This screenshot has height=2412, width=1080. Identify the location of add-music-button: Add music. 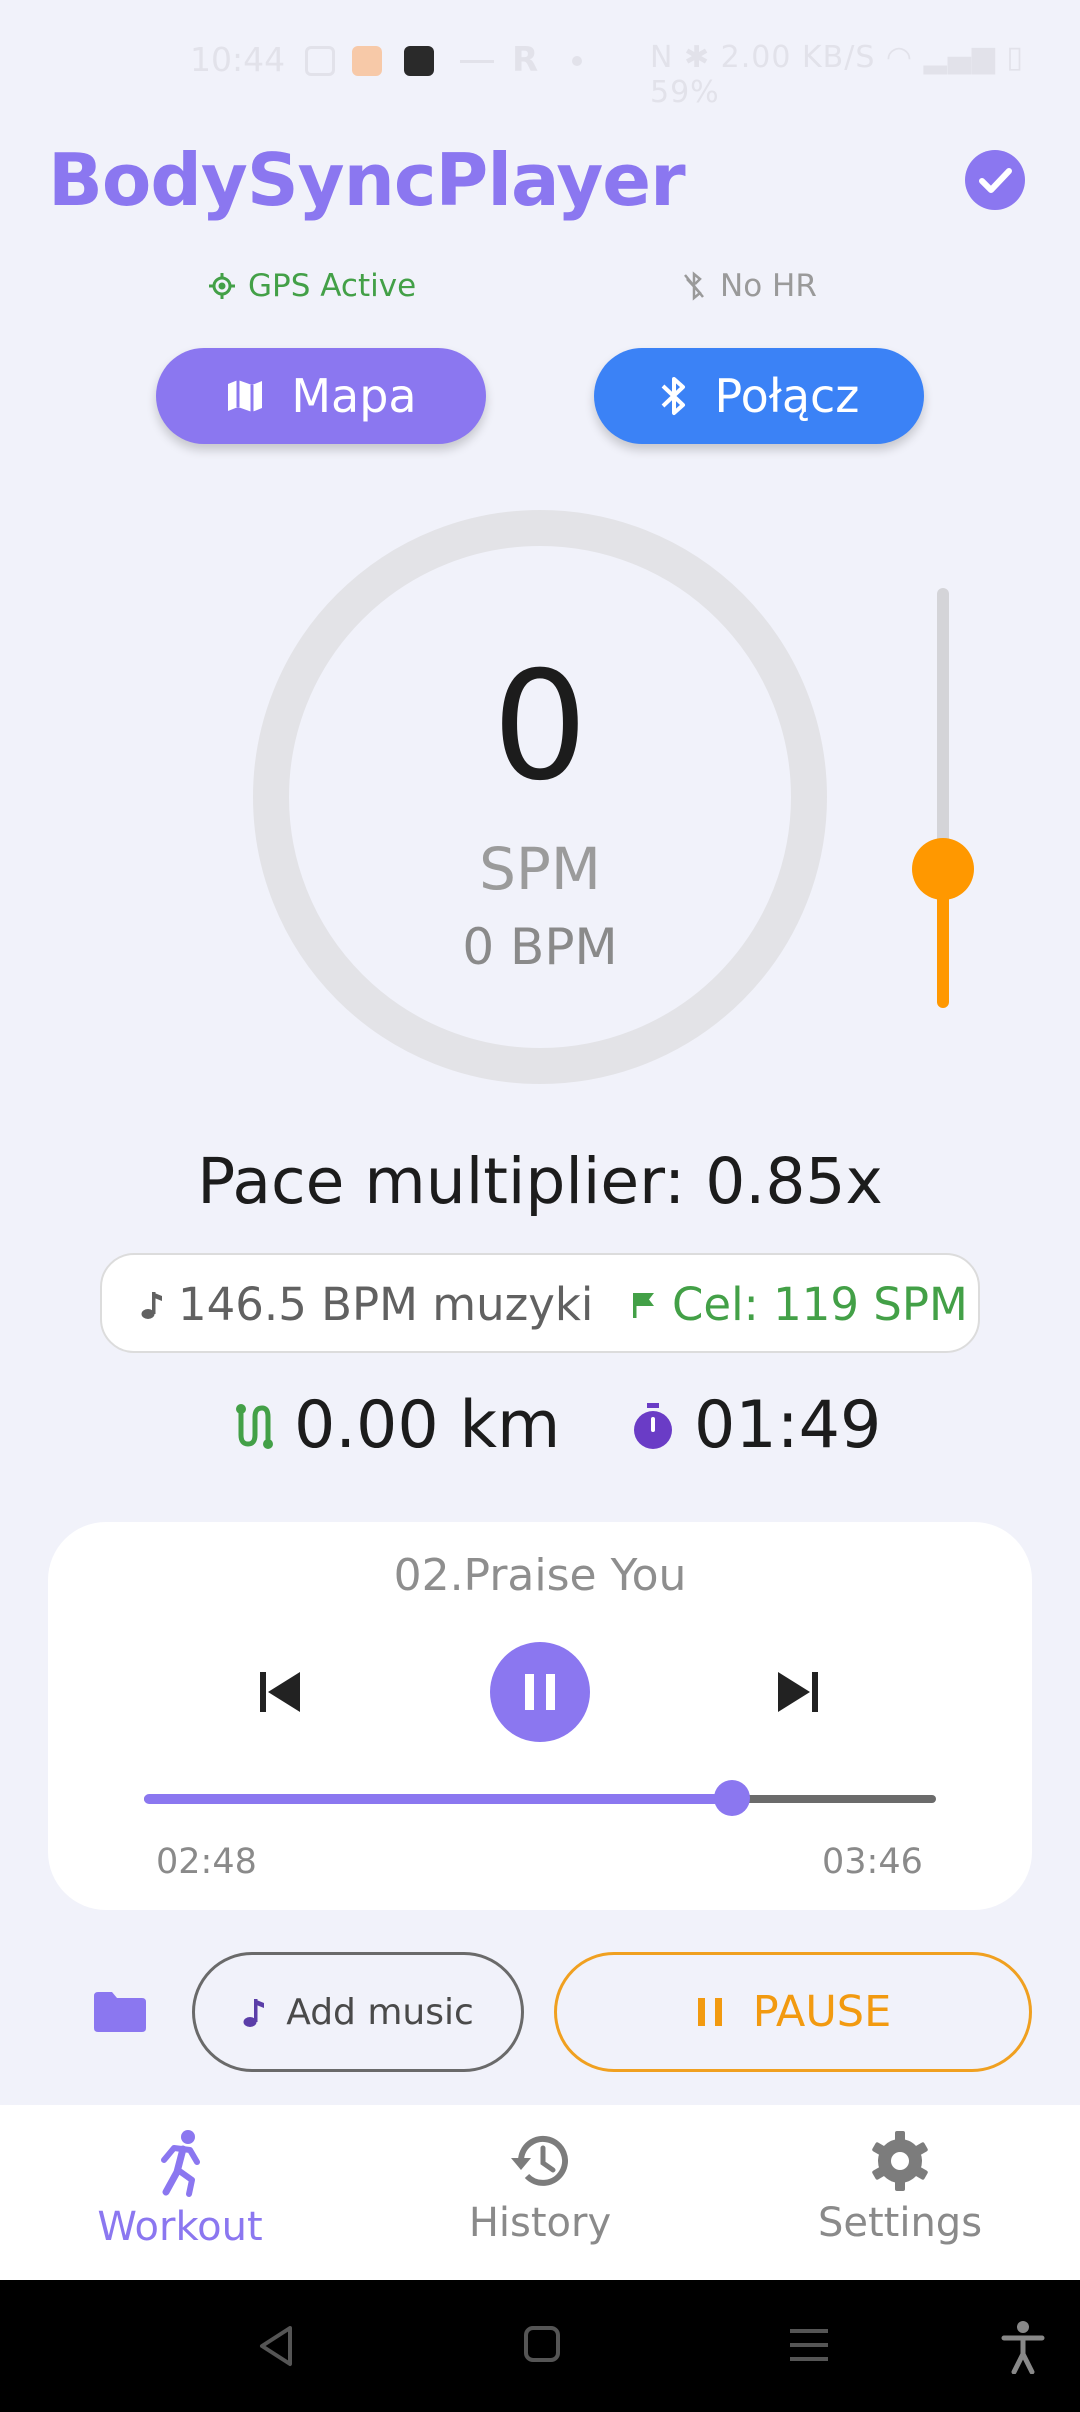
(358, 2012).